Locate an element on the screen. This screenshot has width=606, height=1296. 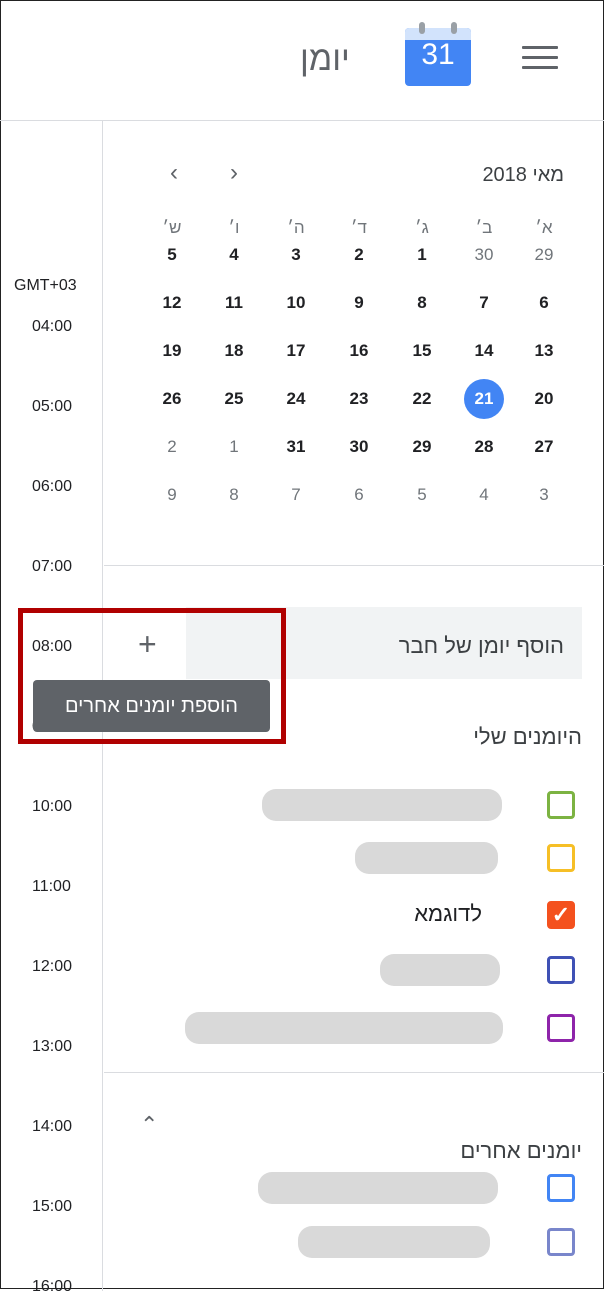
hour-label: 05:00 is located at coordinates (52, 406).